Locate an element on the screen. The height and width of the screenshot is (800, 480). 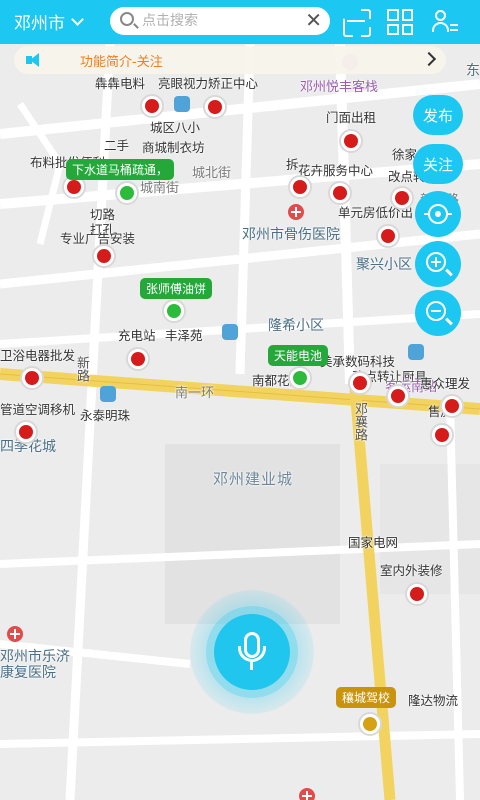
voice-button is located at coordinates (252, 652).